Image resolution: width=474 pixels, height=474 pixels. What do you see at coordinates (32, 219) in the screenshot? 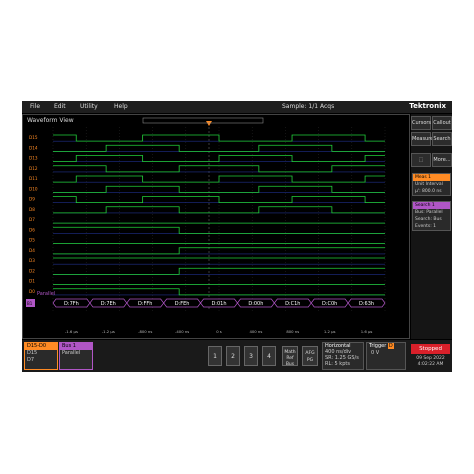
I see `channel-label: D7` at bounding box center [32, 219].